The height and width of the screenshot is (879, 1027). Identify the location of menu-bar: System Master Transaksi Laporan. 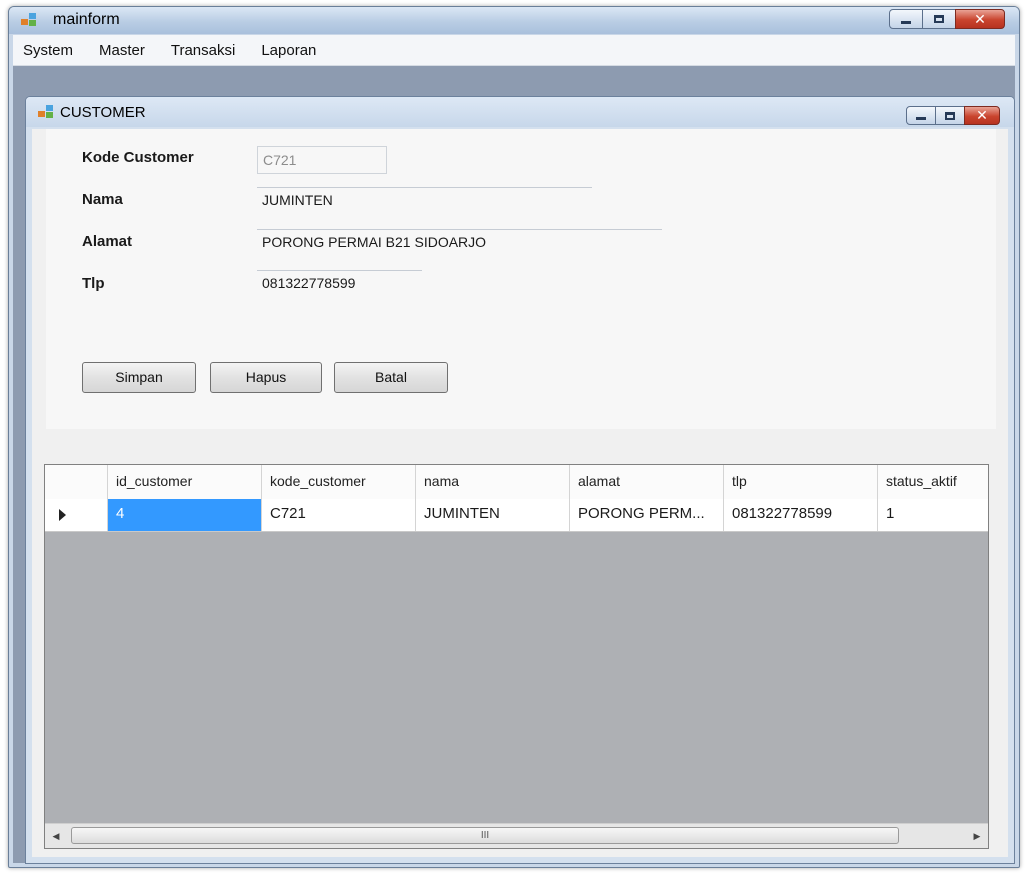
(514, 50).